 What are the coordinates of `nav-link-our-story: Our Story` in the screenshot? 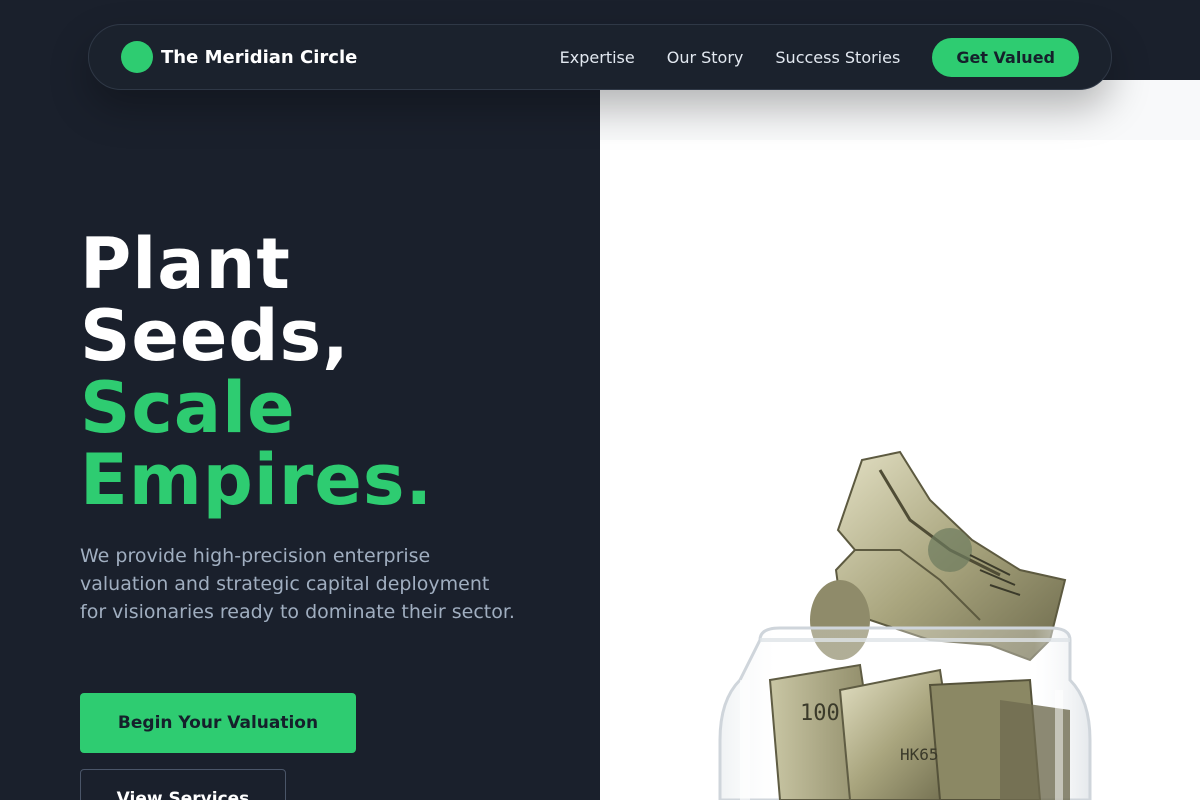 It's located at (705, 57).